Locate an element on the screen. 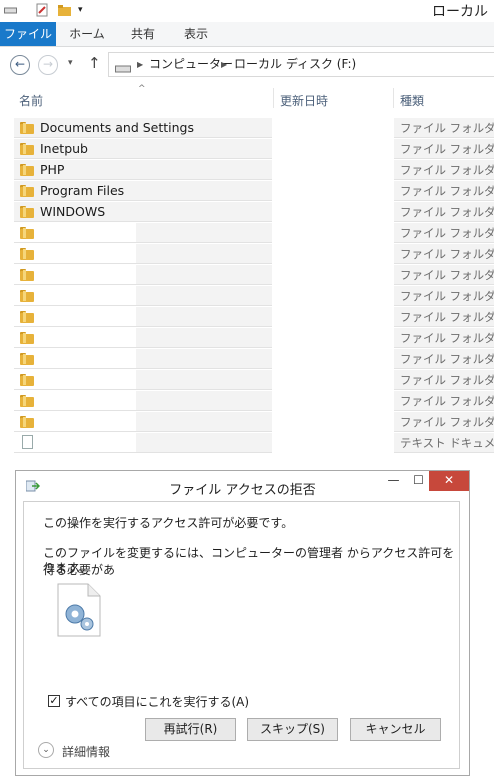 This screenshot has width=494, height=781. customize-toolbar-icon: ▾ is located at coordinates (84, 10).